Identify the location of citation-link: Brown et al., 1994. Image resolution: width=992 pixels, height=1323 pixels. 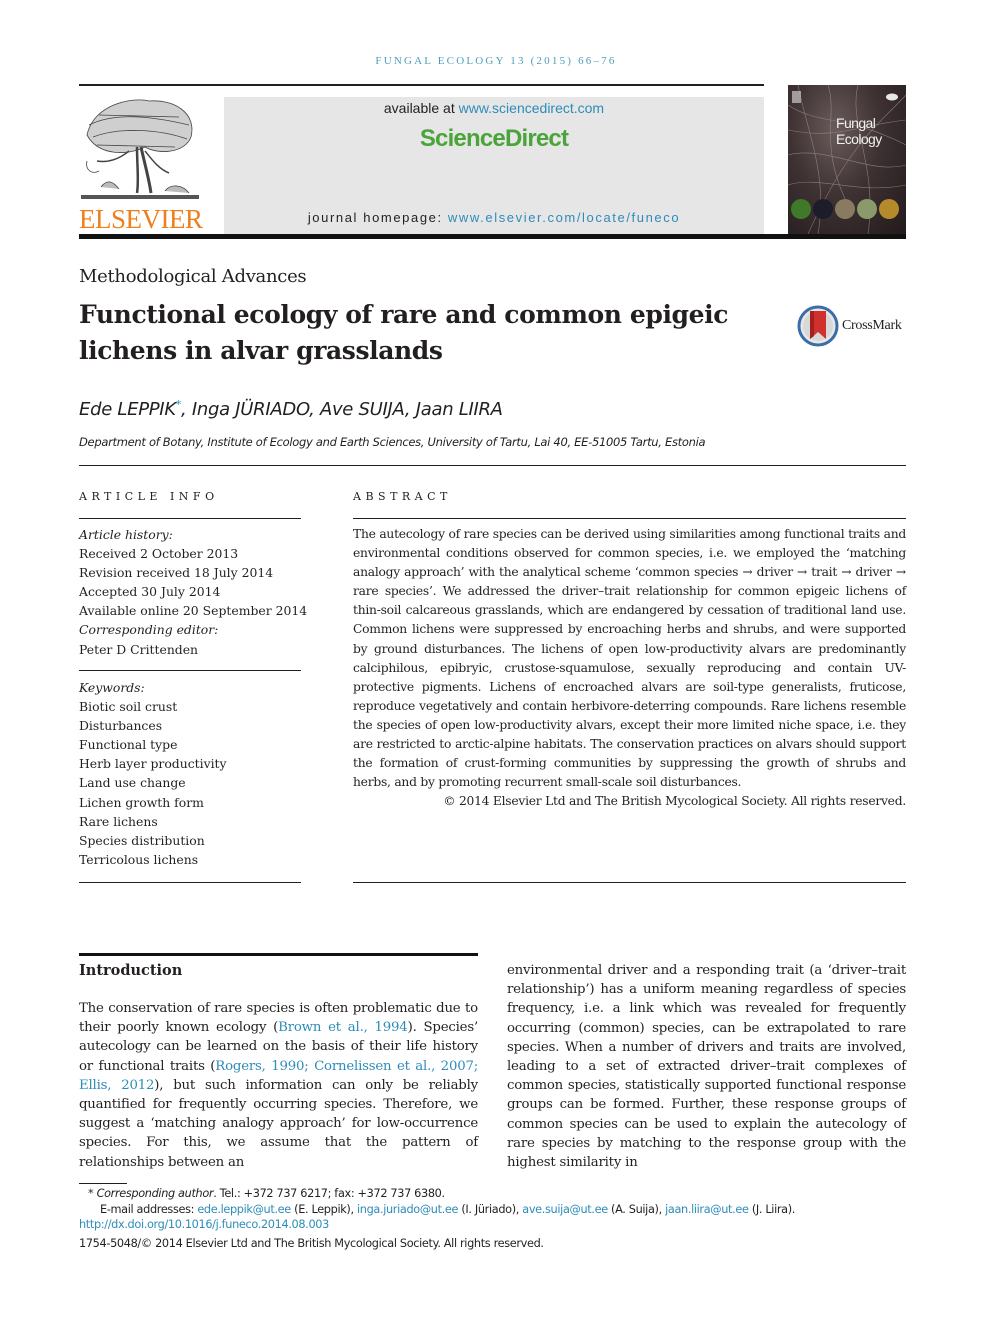
(343, 1027).